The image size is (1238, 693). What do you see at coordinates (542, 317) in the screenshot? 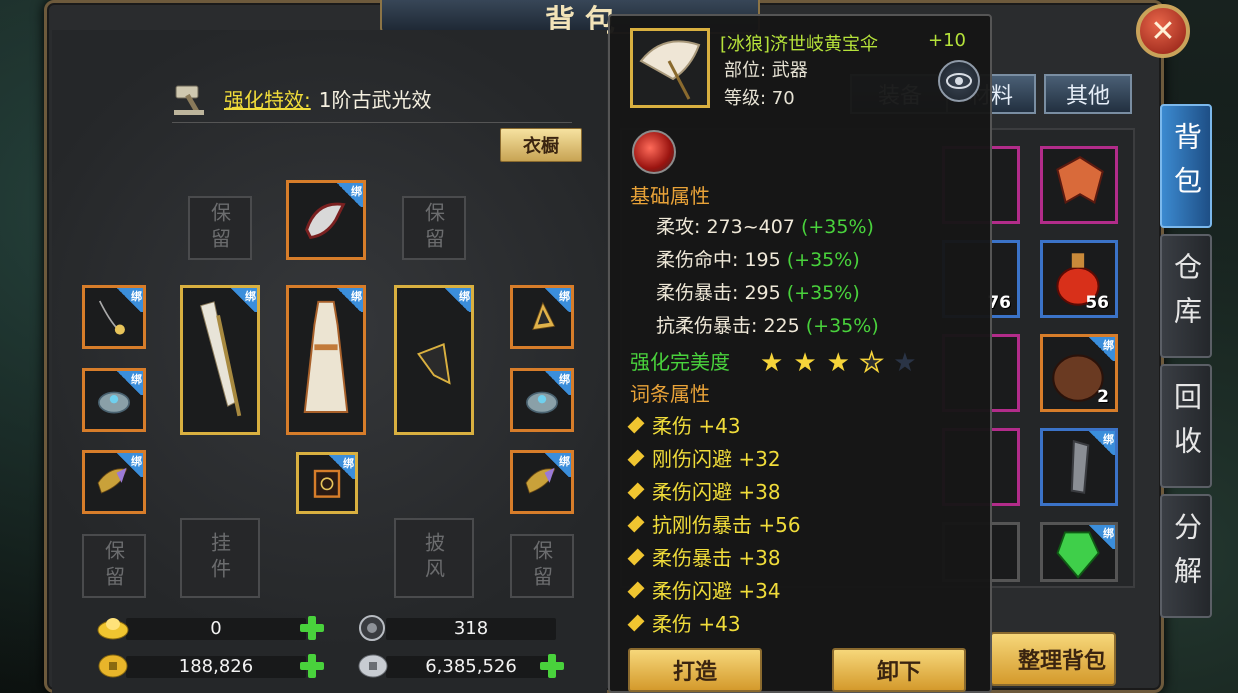
I see `earring-slot: 绑` at bounding box center [542, 317].